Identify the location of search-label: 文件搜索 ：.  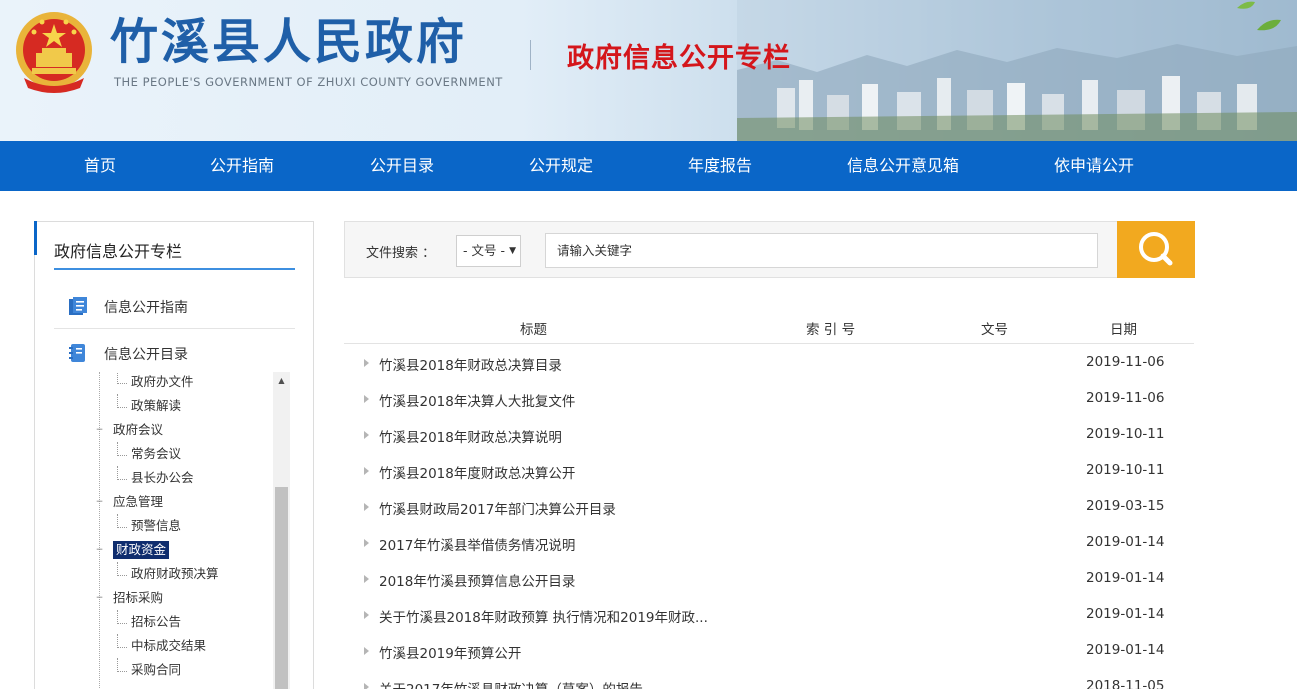
(401, 253).